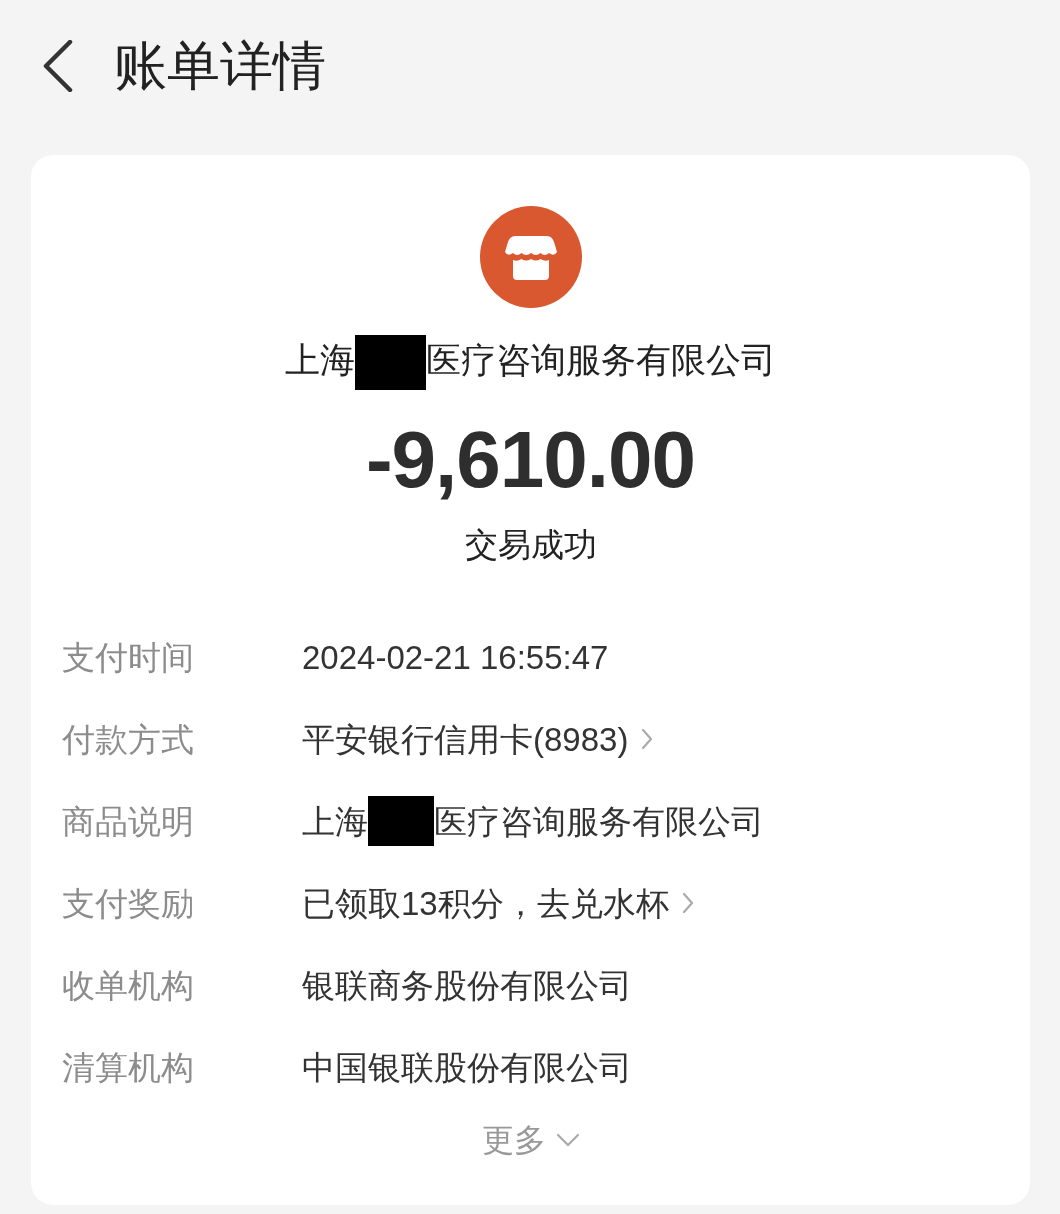 The image size is (1060, 1214). I want to click on status-text: 交易成功, so click(530, 545).